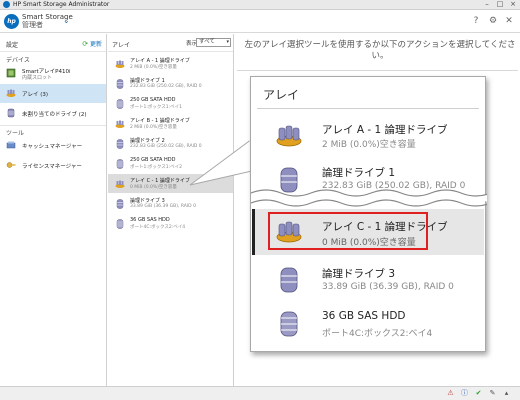  I want to click on filter-select: すべて ▾, so click(213, 42).